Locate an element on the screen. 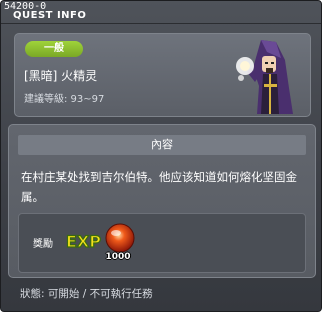  exp-icon: EXP is located at coordinates (83, 241).